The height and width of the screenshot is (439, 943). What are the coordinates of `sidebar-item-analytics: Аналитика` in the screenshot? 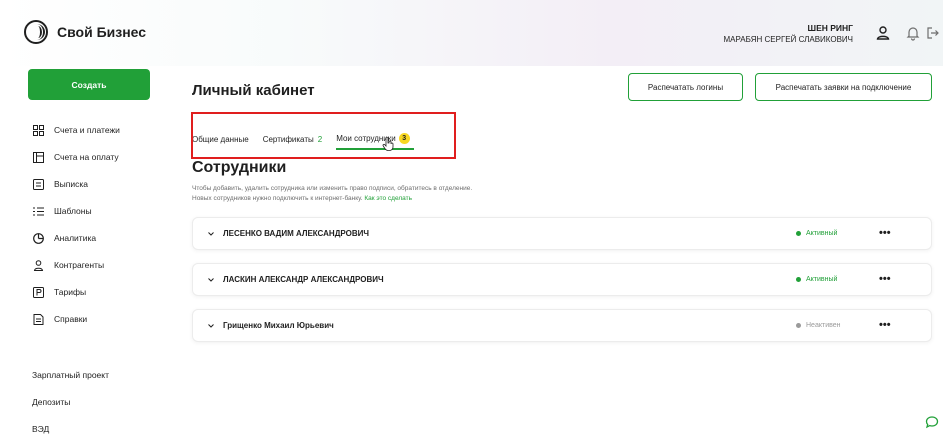 It's located at (64, 238).